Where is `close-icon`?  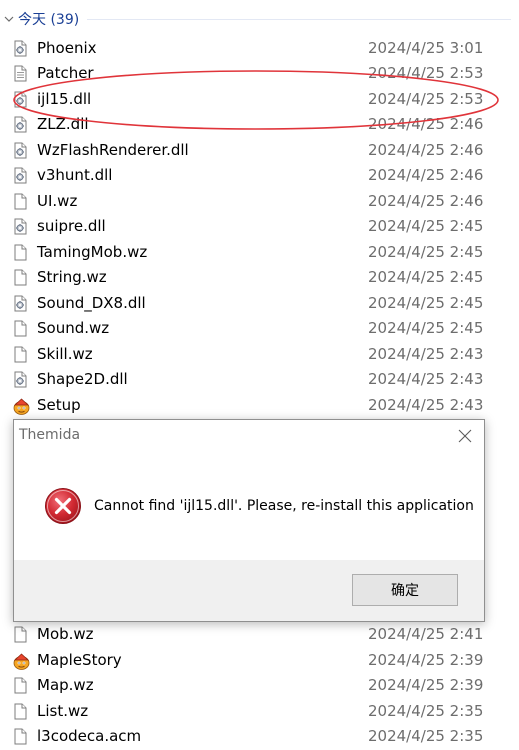 close-icon is located at coordinates (465, 436).